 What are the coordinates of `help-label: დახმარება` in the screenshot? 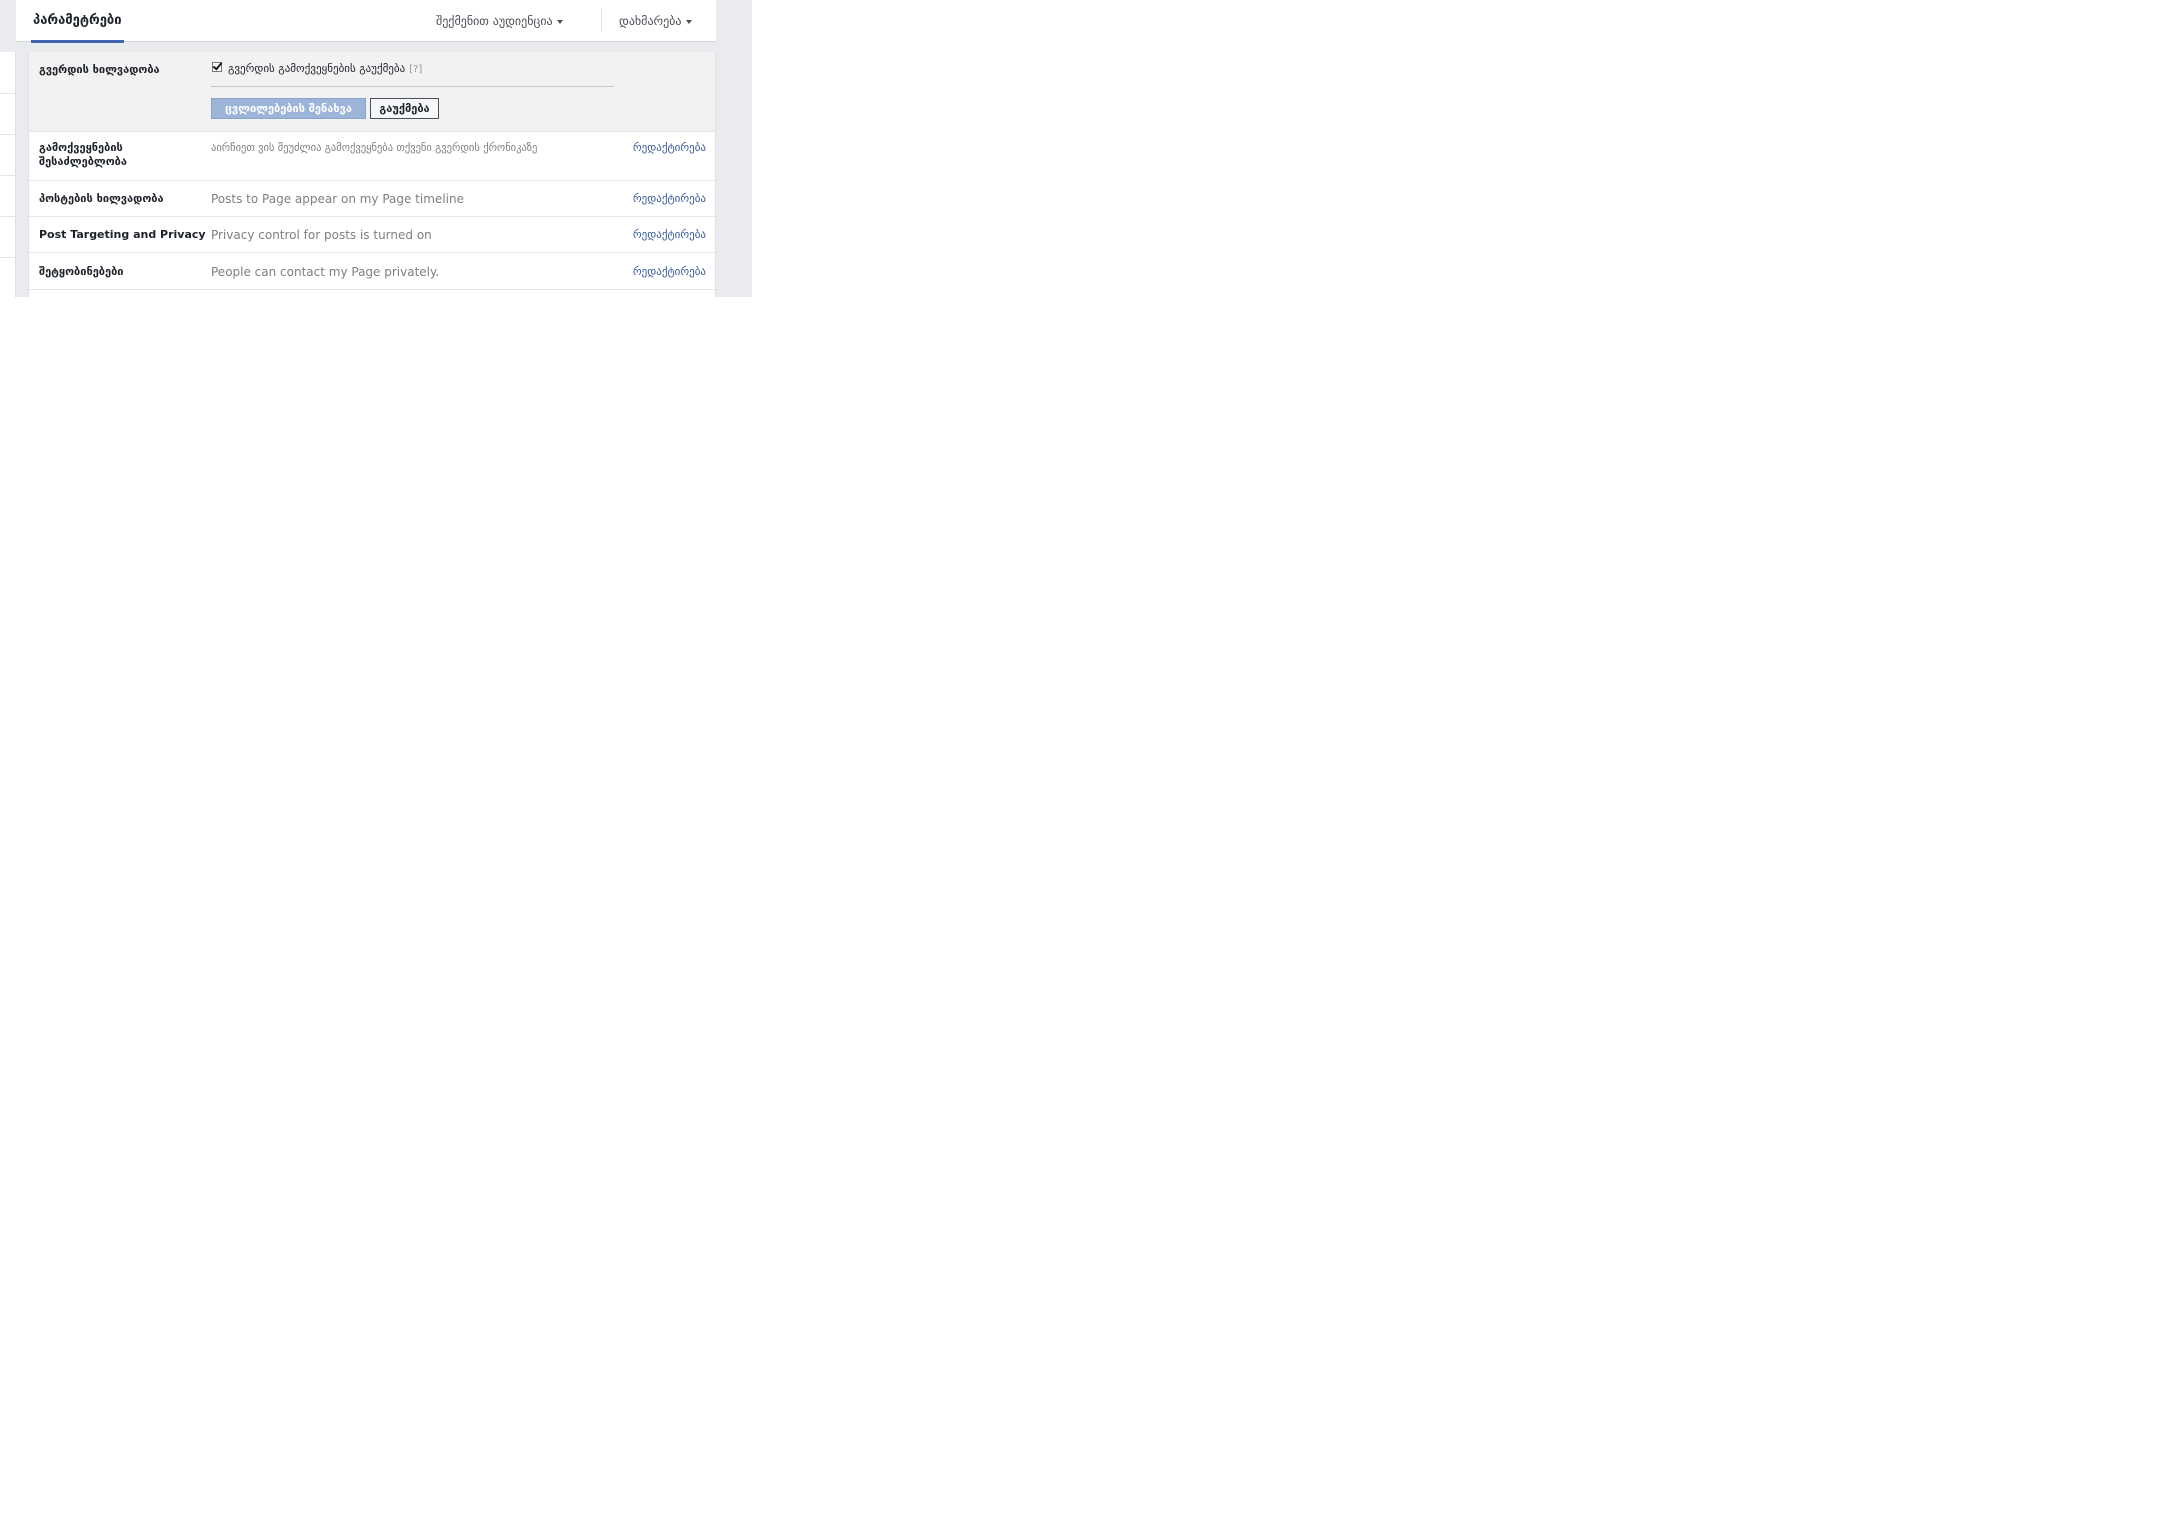 It's located at (650, 21).